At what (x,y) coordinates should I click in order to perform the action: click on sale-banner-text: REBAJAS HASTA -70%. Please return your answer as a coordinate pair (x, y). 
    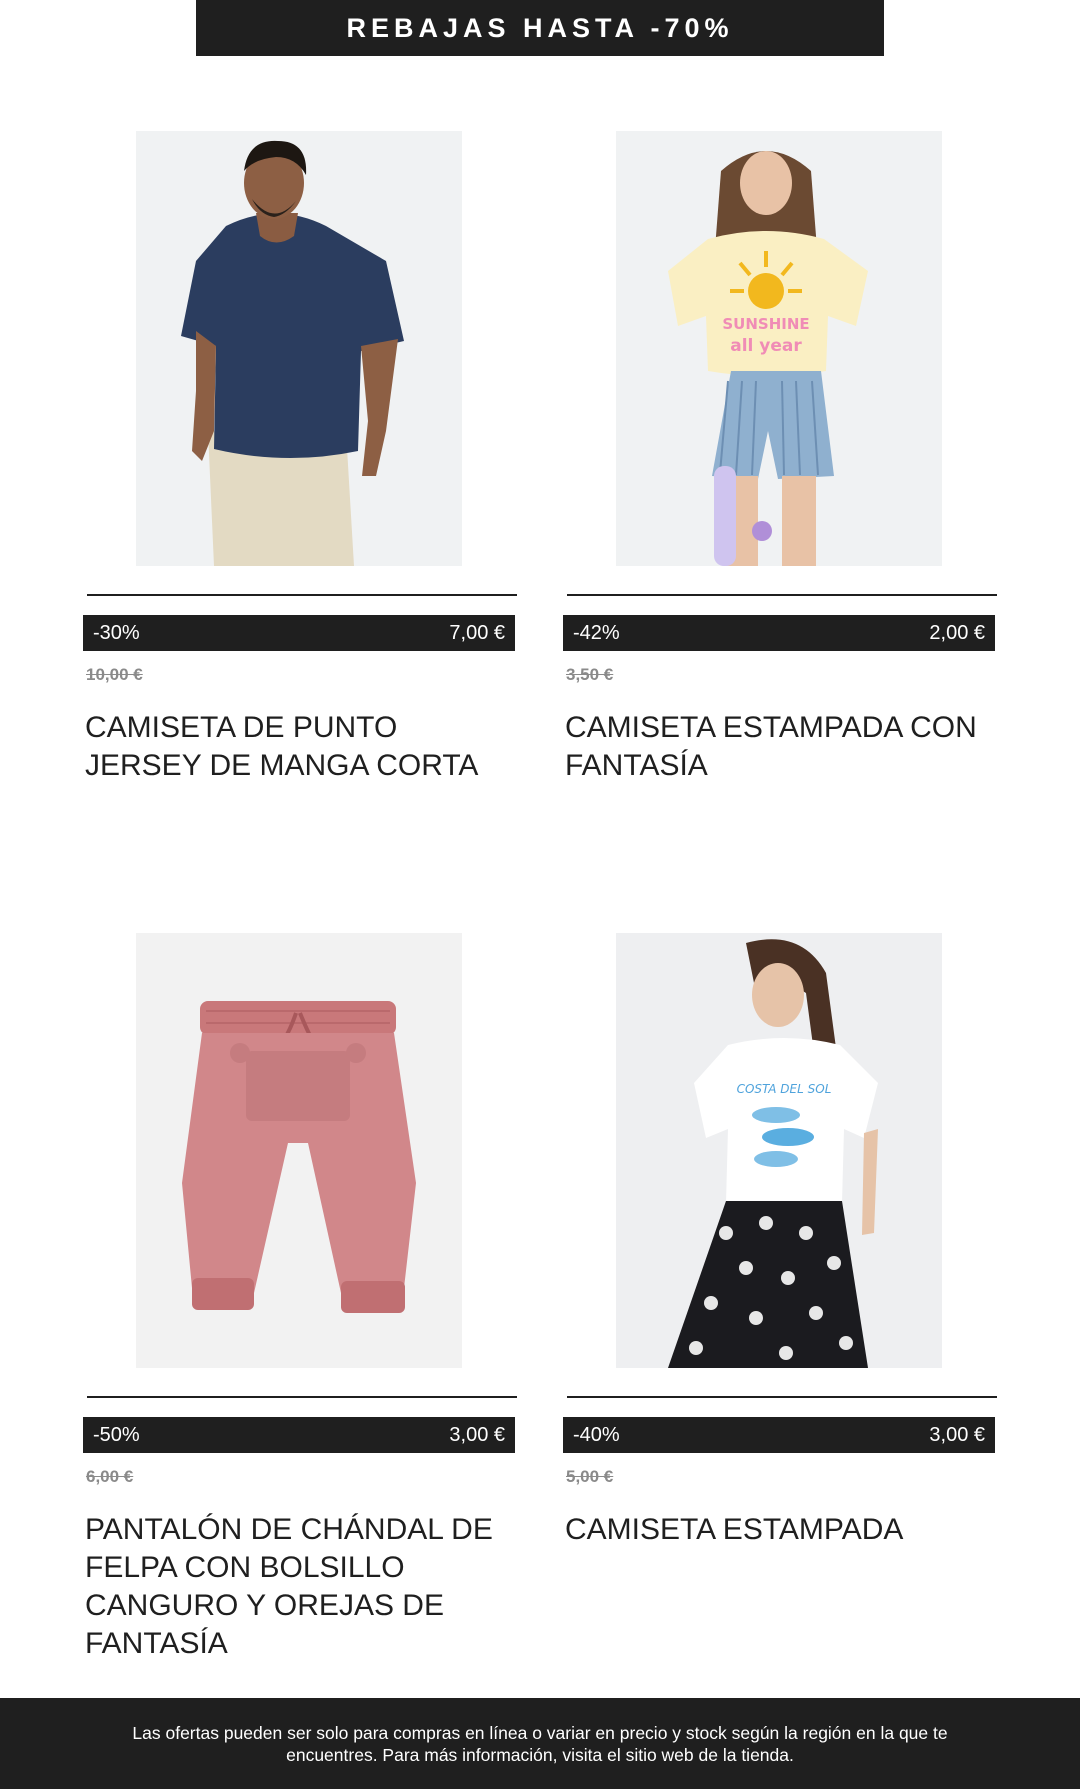
    Looking at the image, I should click on (540, 27).